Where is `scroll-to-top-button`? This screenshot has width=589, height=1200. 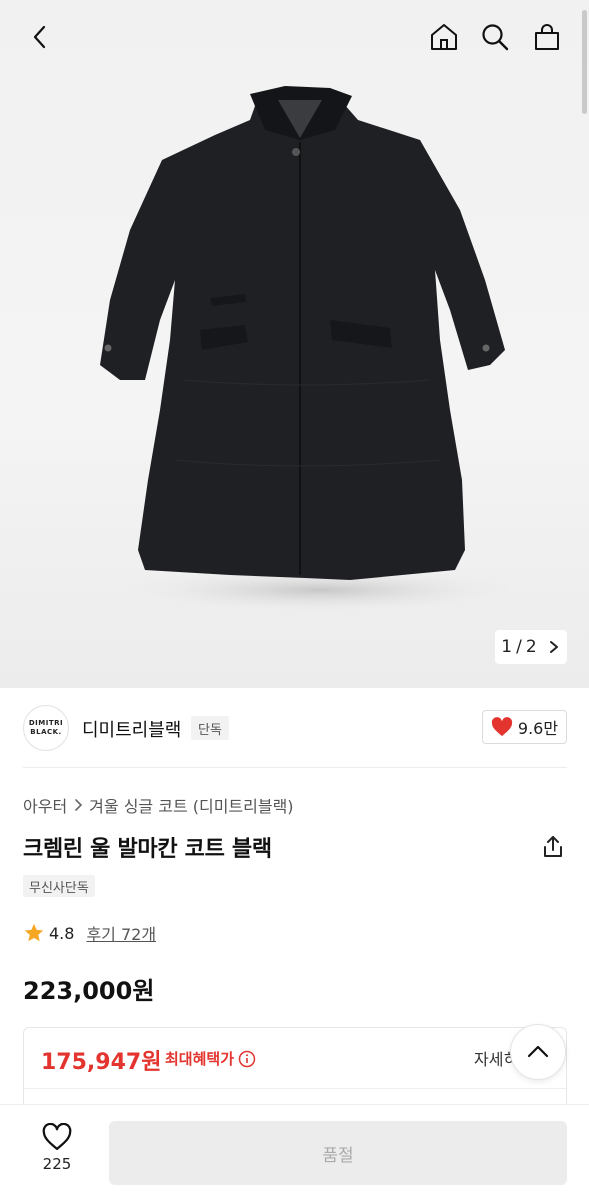 scroll-to-top-button is located at coordinates (538, 1052).